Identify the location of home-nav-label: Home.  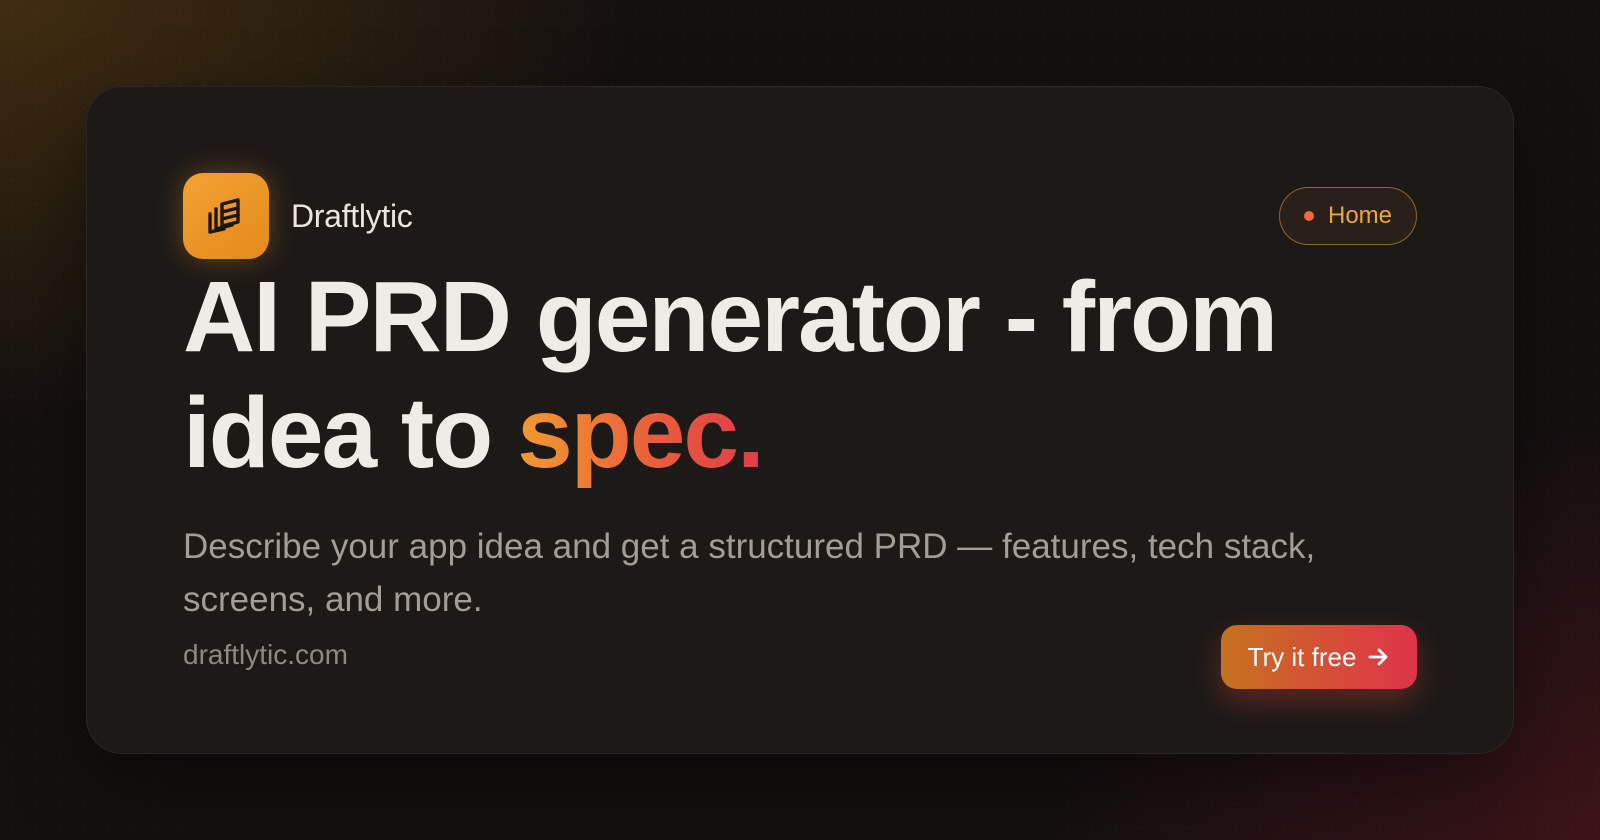
(1360, 215).